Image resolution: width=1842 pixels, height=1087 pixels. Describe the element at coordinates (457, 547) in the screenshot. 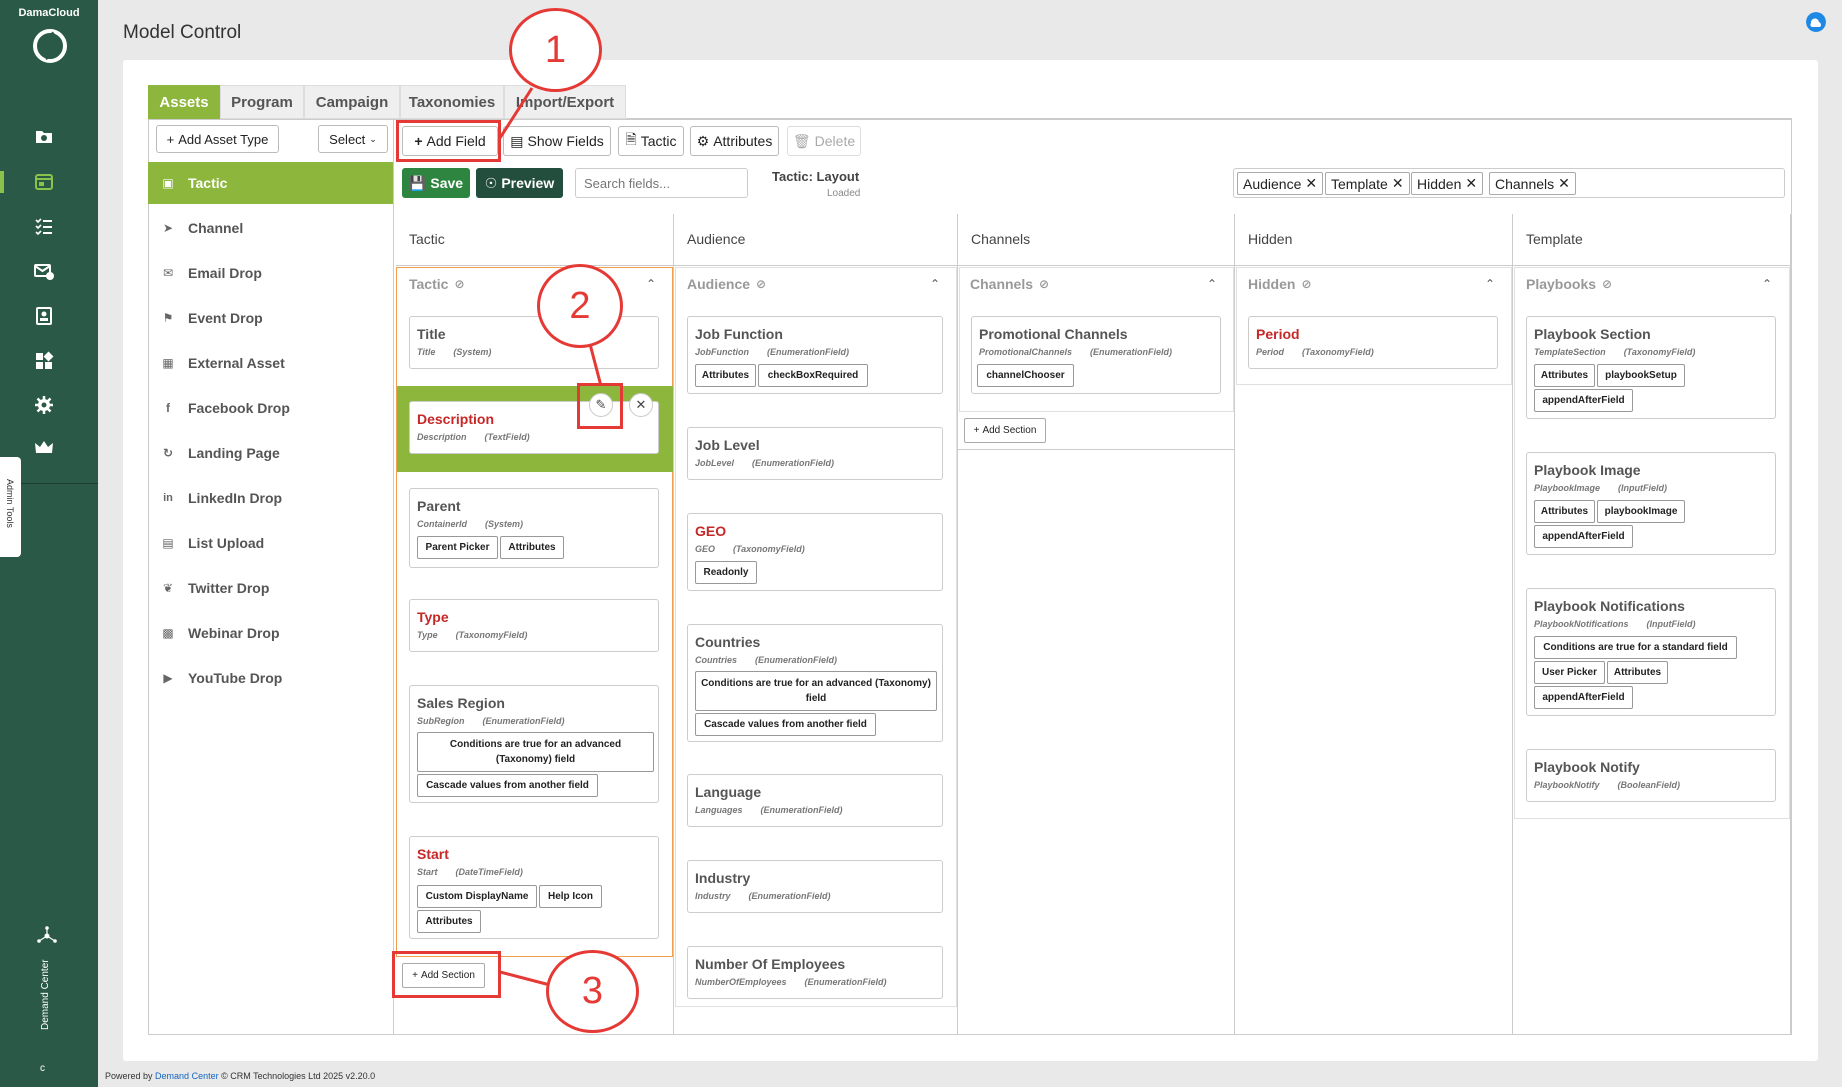

I see `field-chip: Parent Picker` at that location.